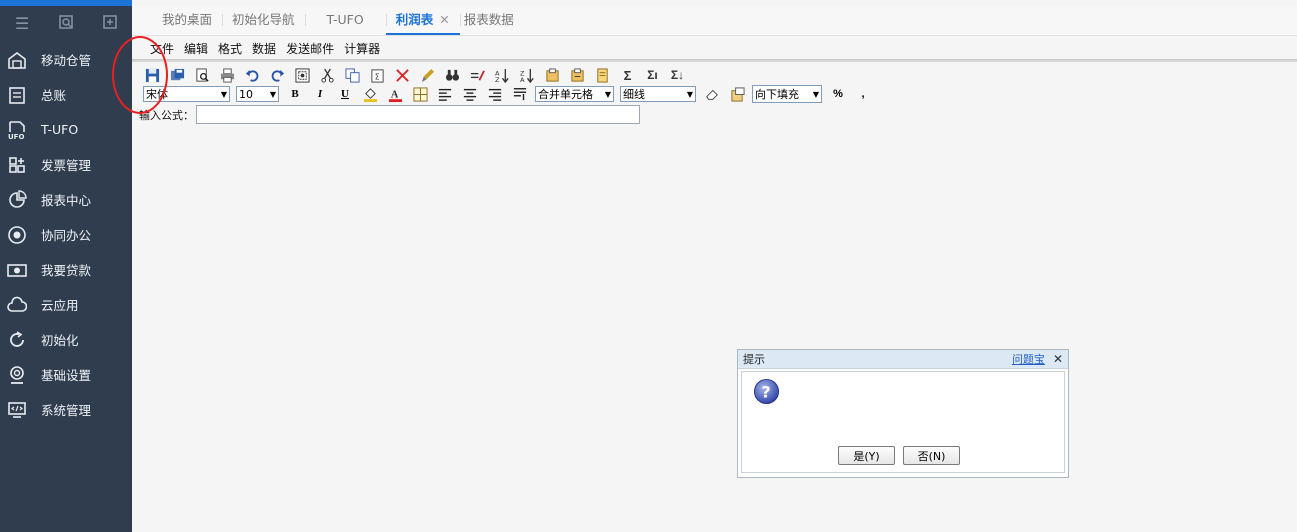 This screenshot has height=532, width=1297. I want to click on tab-init-guide: 初始化导航, so click(263, 20).